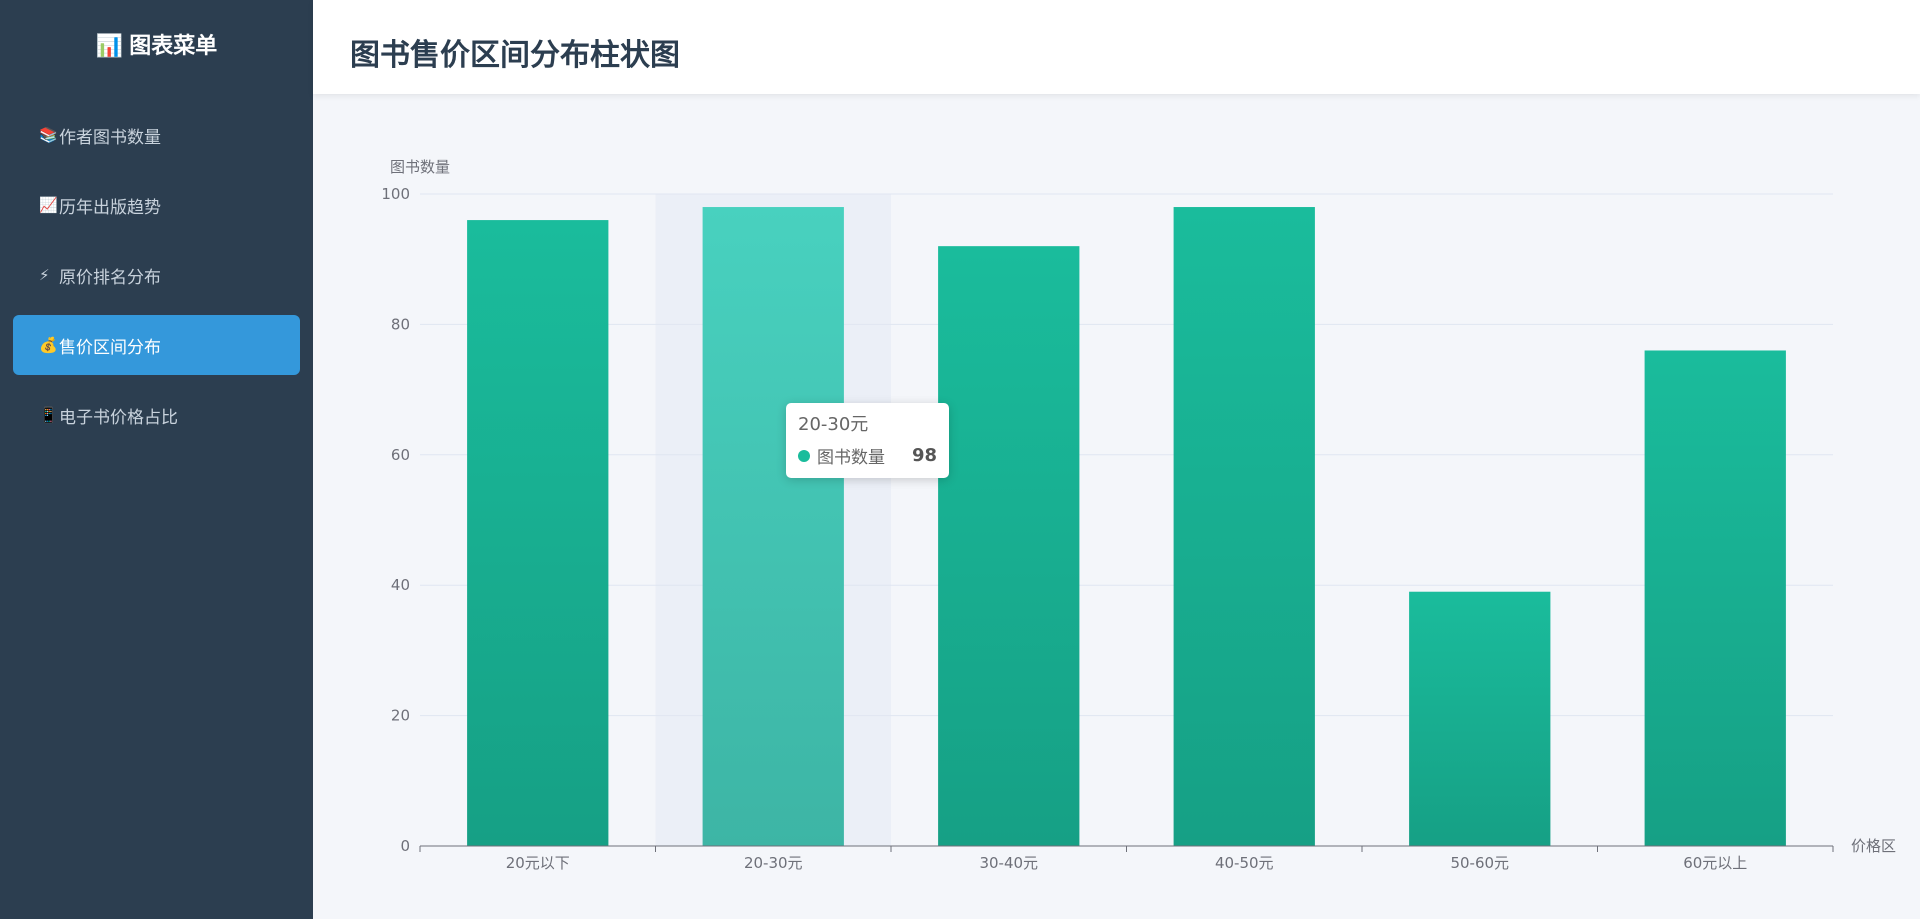 The image size is (1920, 919). What do you see at coordinates (851, 458) in the screenshot?
I see `tooltip-series-name: 图书数量` at bounding box center [851, 458].